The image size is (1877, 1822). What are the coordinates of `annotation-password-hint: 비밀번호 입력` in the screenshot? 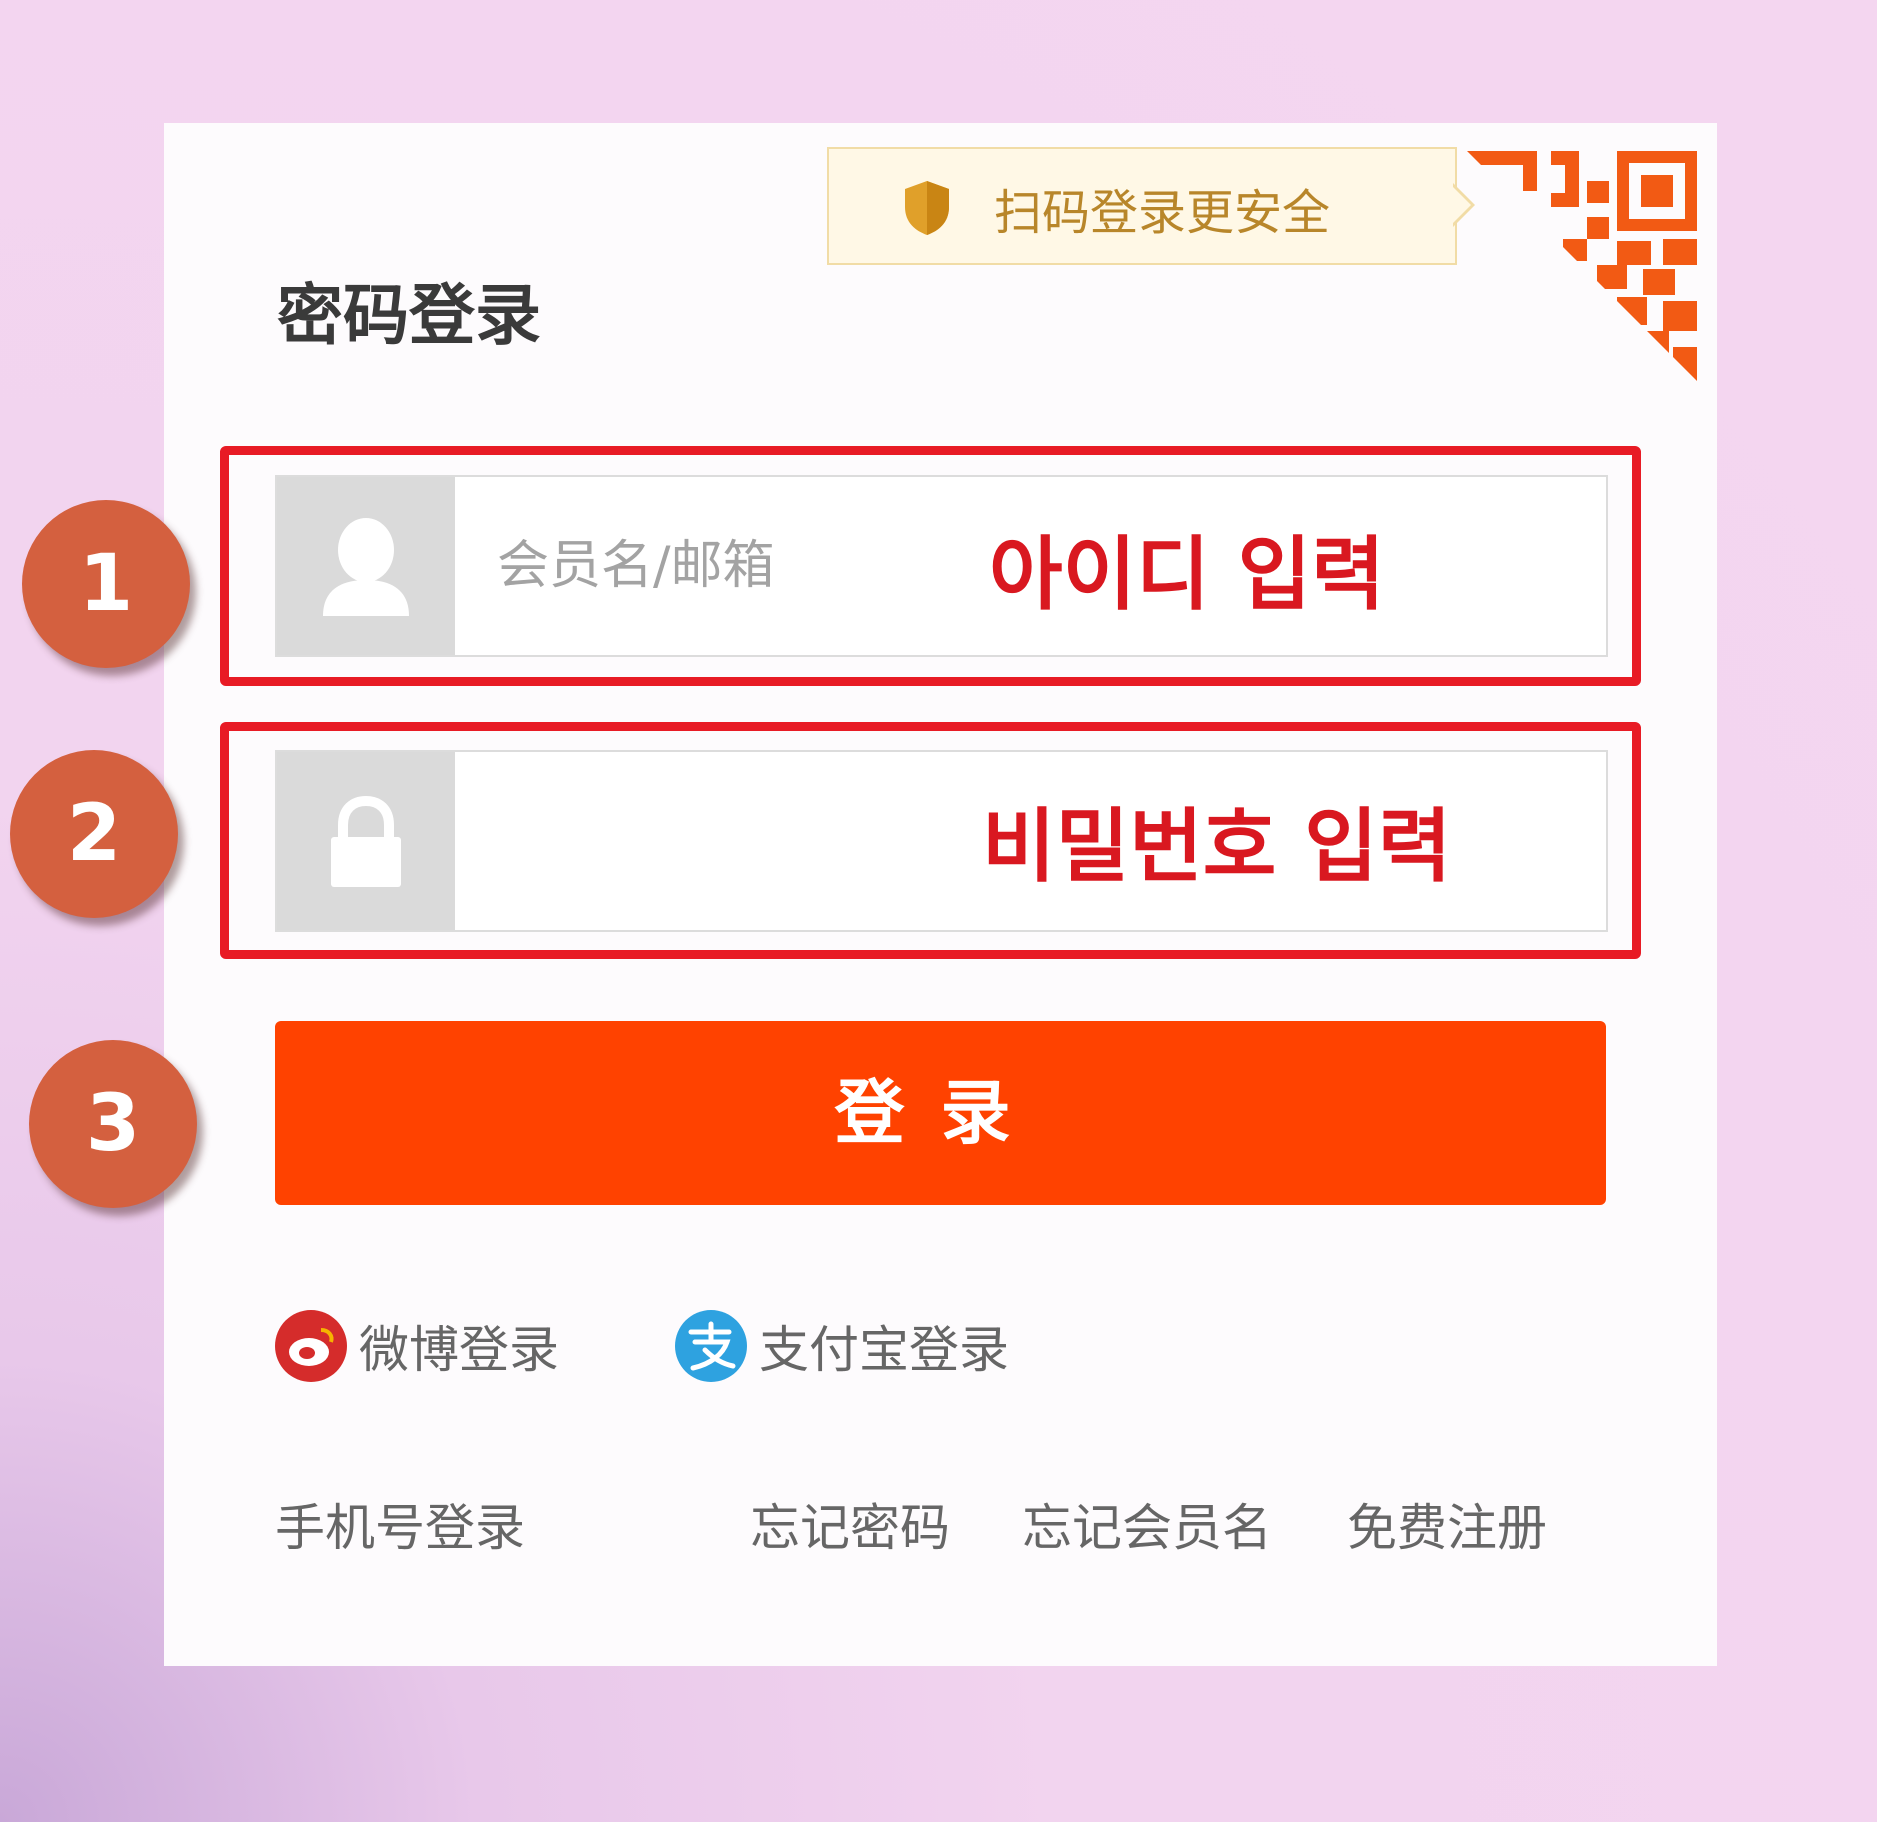 It's located at (1217, 846).